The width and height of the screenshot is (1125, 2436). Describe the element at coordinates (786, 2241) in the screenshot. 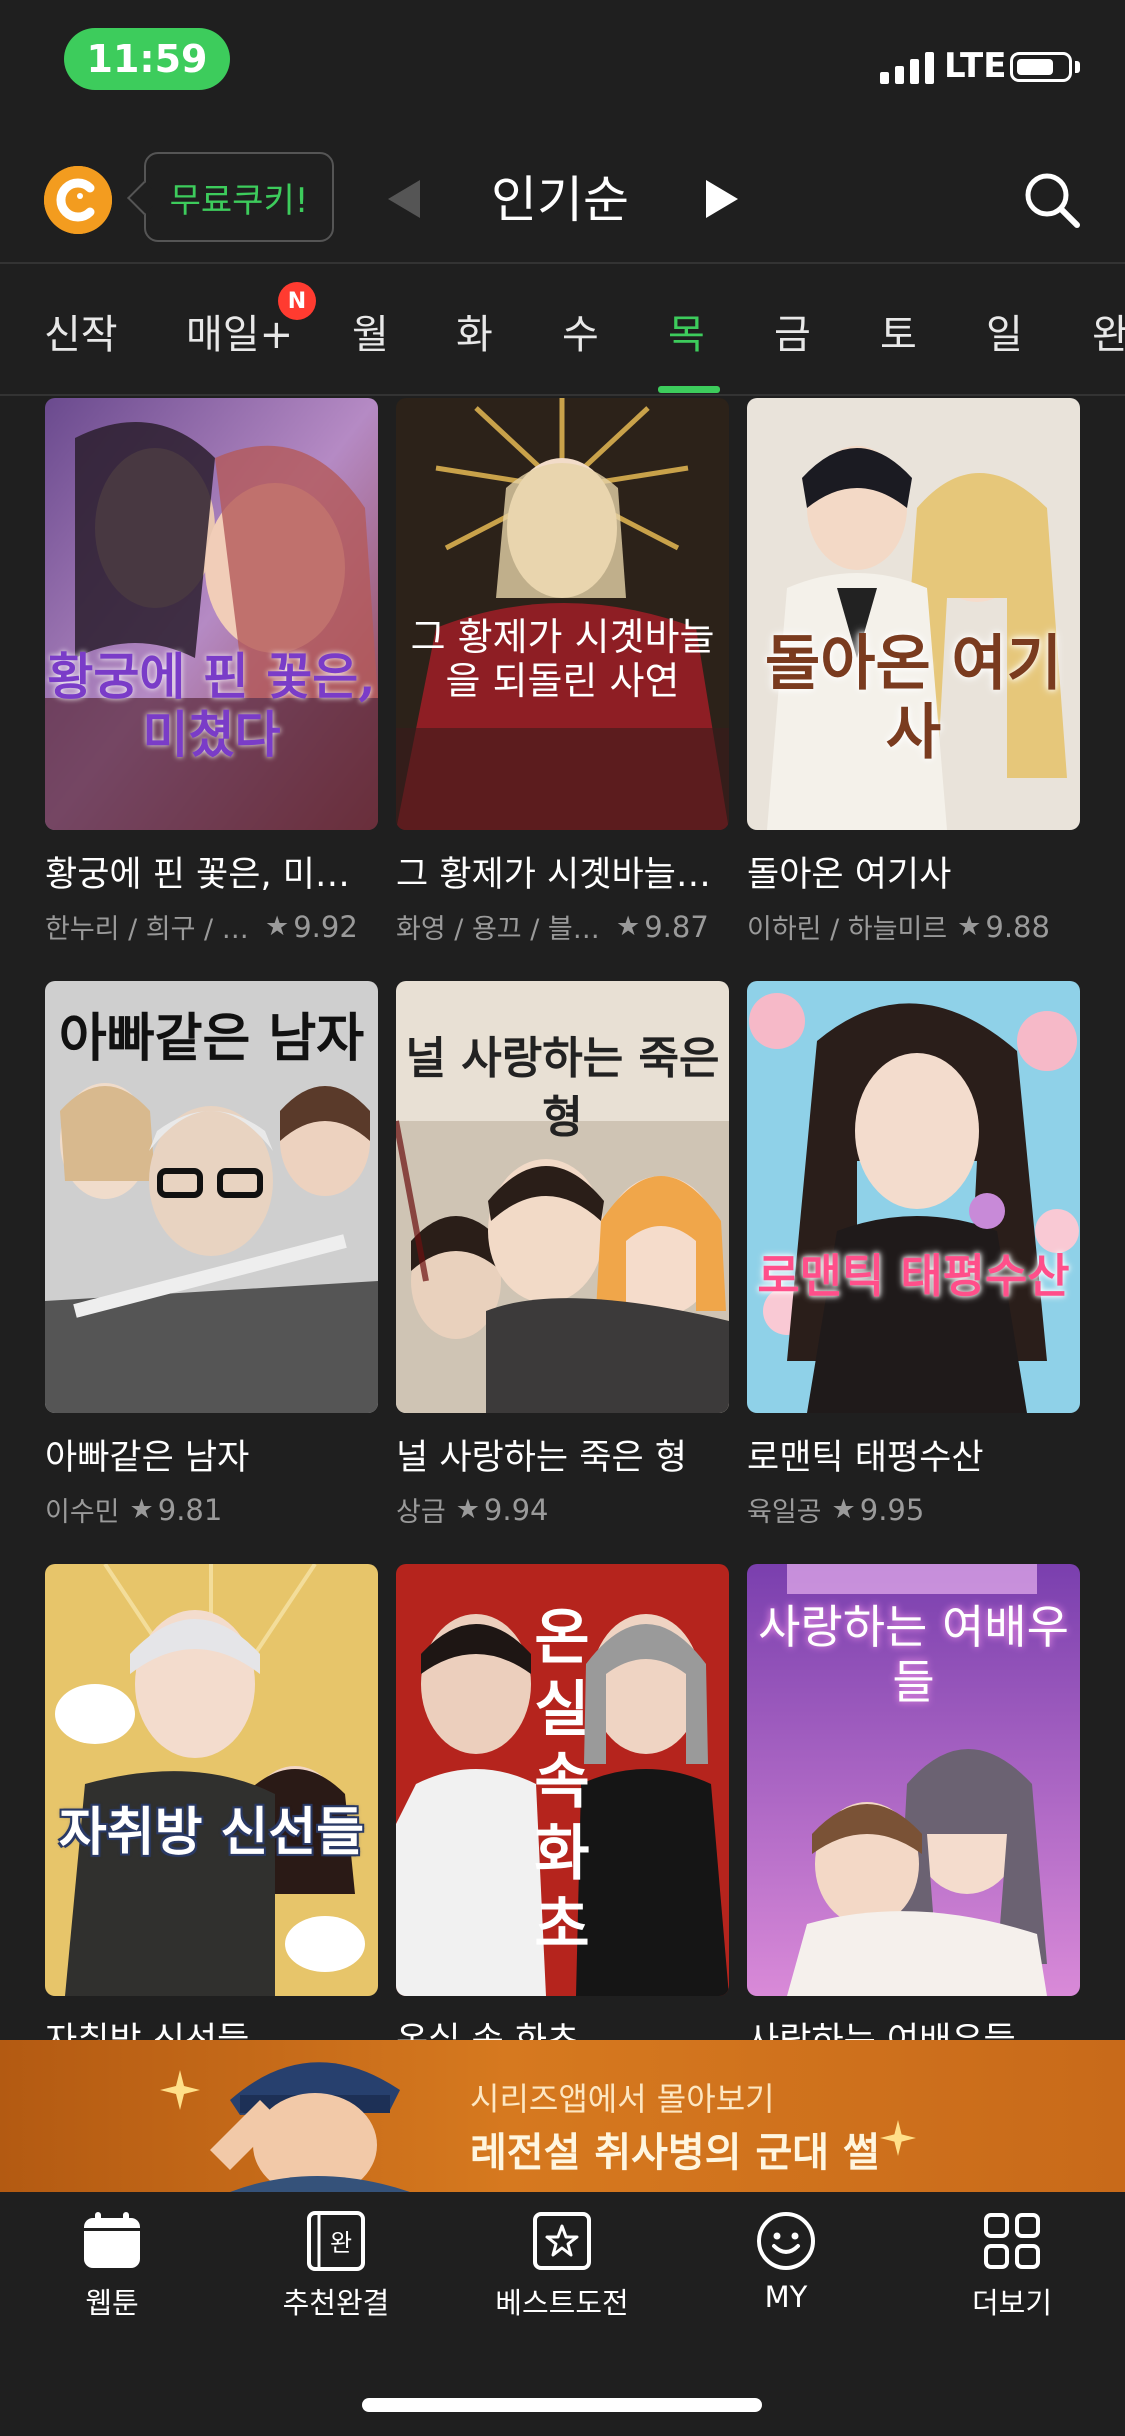

I see `smiley-icon` at that location.